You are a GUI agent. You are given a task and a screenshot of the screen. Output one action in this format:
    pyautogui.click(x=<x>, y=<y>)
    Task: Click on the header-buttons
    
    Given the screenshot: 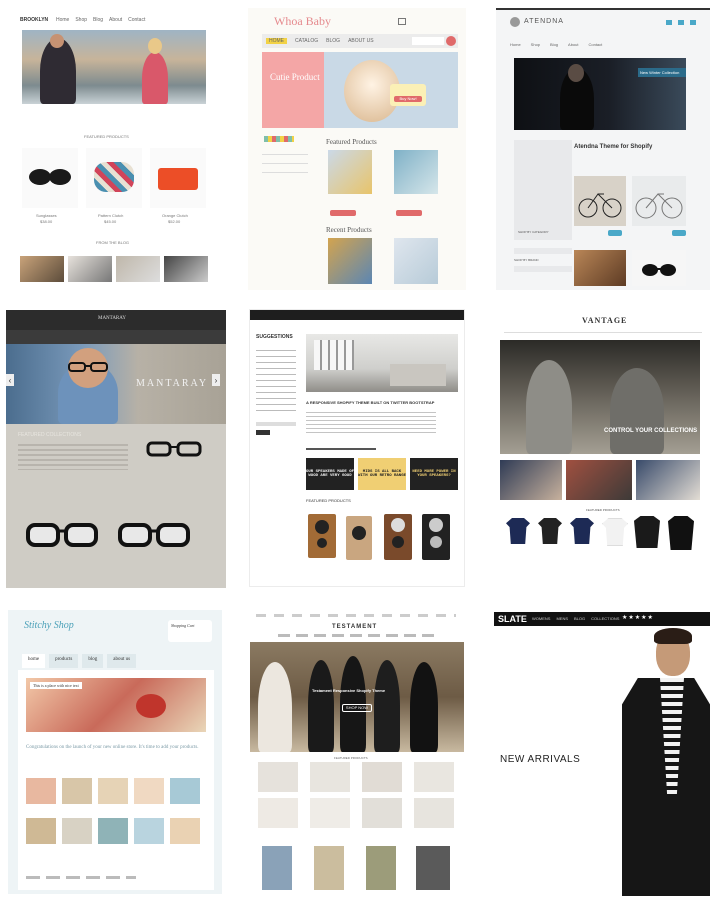 What is the action you would take?
    pyautogui.click(x=681, y=22)
    